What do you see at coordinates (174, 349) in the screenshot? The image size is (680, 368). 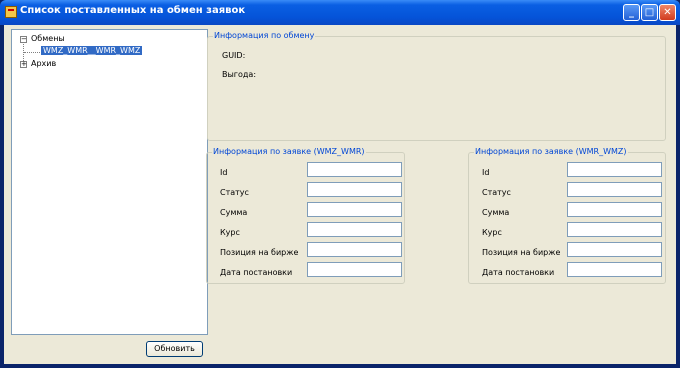 I see `refresh-button: Обновить` at bounding box center [174, 349].